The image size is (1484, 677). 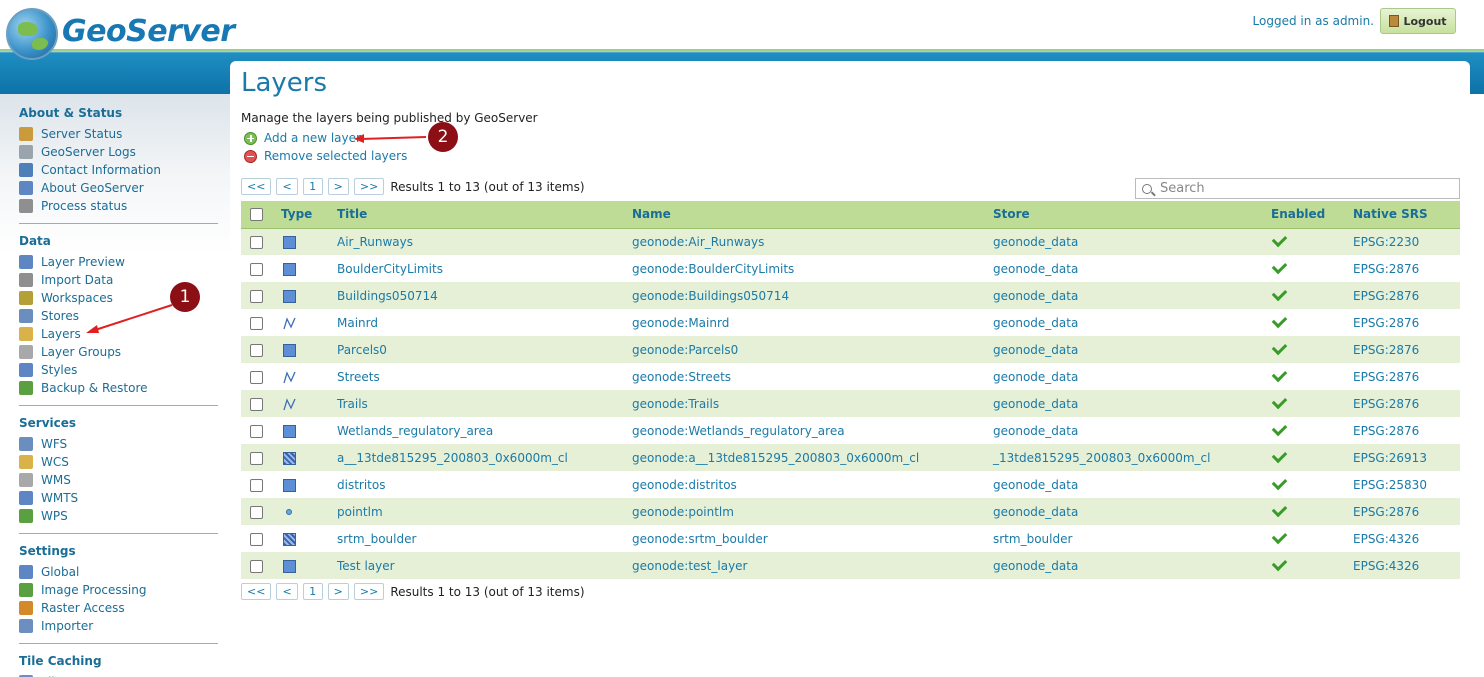 What do you see at coordinates (443, 137) in the screenshot?
I see `annotation-badge-2: 2` at bounding box center [443, 137].